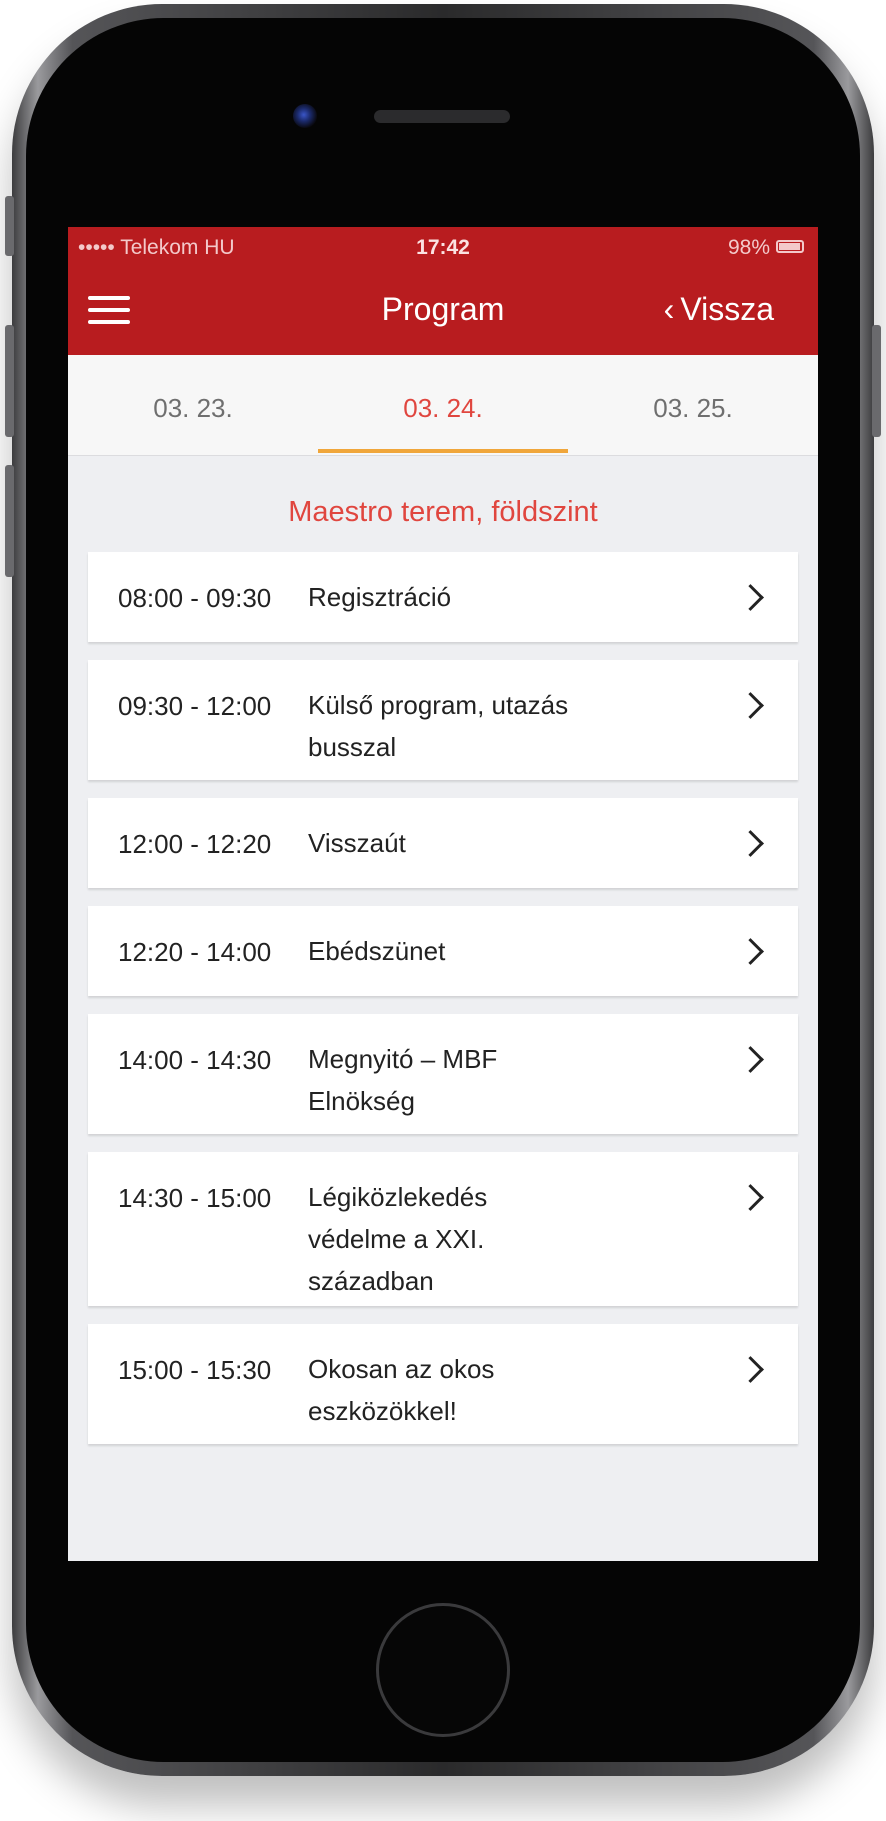 The width and height of the screenshot is (886, 1821). Describe the element at coordinates (443, 311) in the screenshot. I see `navigation-bar: Program ‹ Vissza` at that location.